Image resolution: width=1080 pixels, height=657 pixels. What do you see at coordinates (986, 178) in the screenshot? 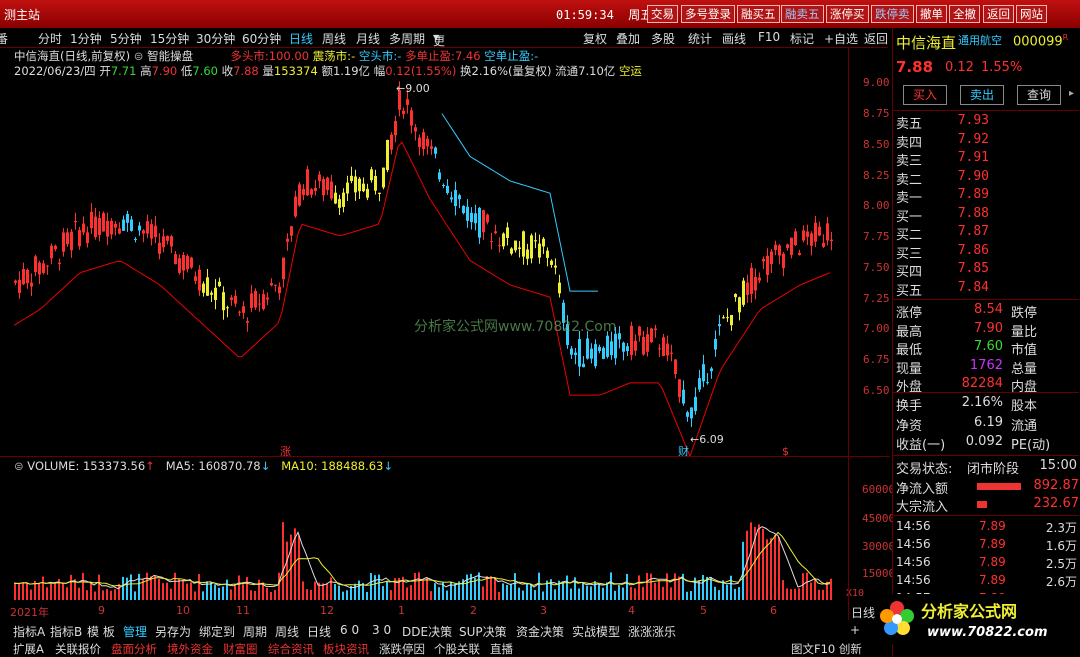
I see `ask-row: 卖二 7.90` at bounding box center [986, 178].